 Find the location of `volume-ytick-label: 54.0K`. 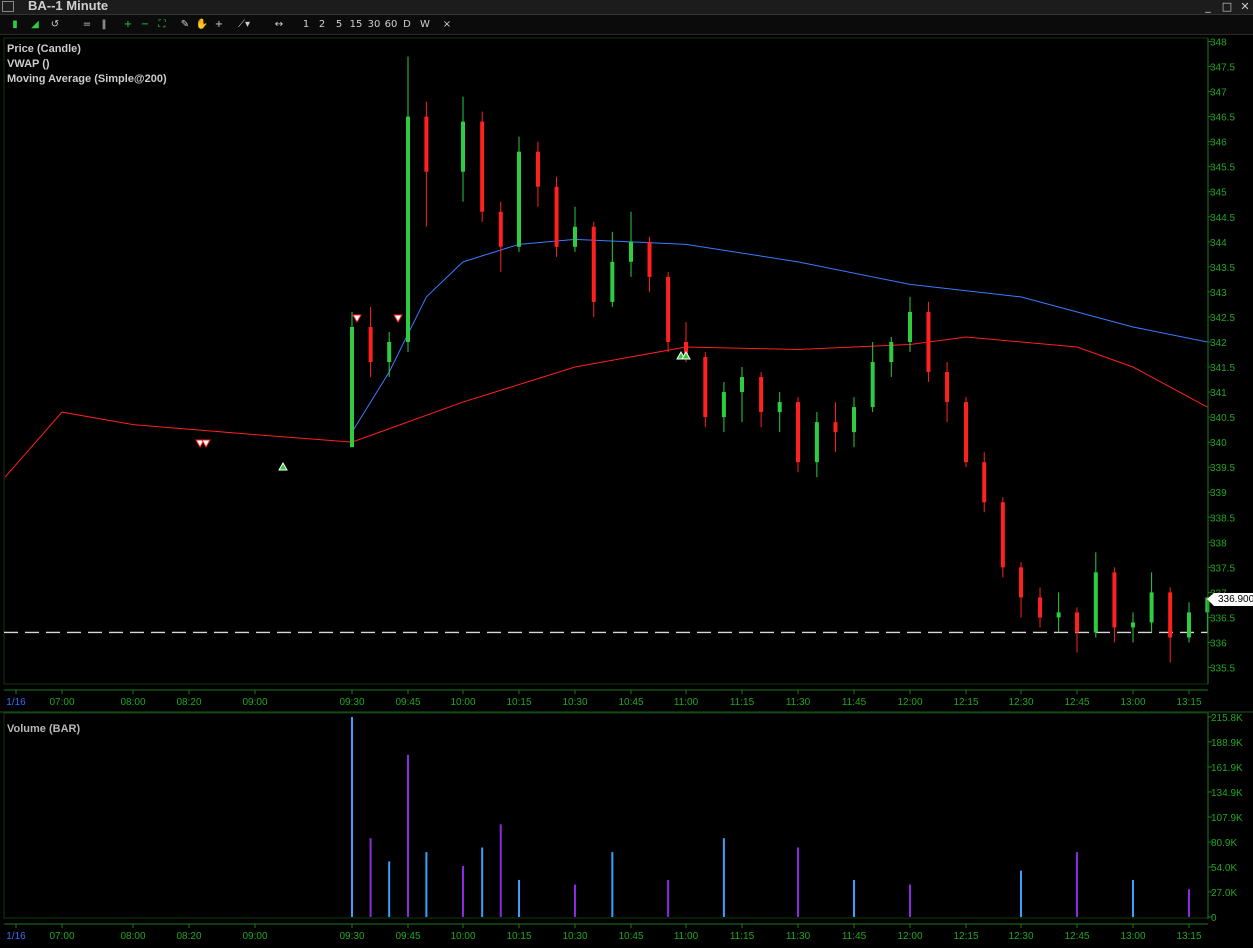

volume-ytick-label: 54.0K is located at coordinates (1224, 868).